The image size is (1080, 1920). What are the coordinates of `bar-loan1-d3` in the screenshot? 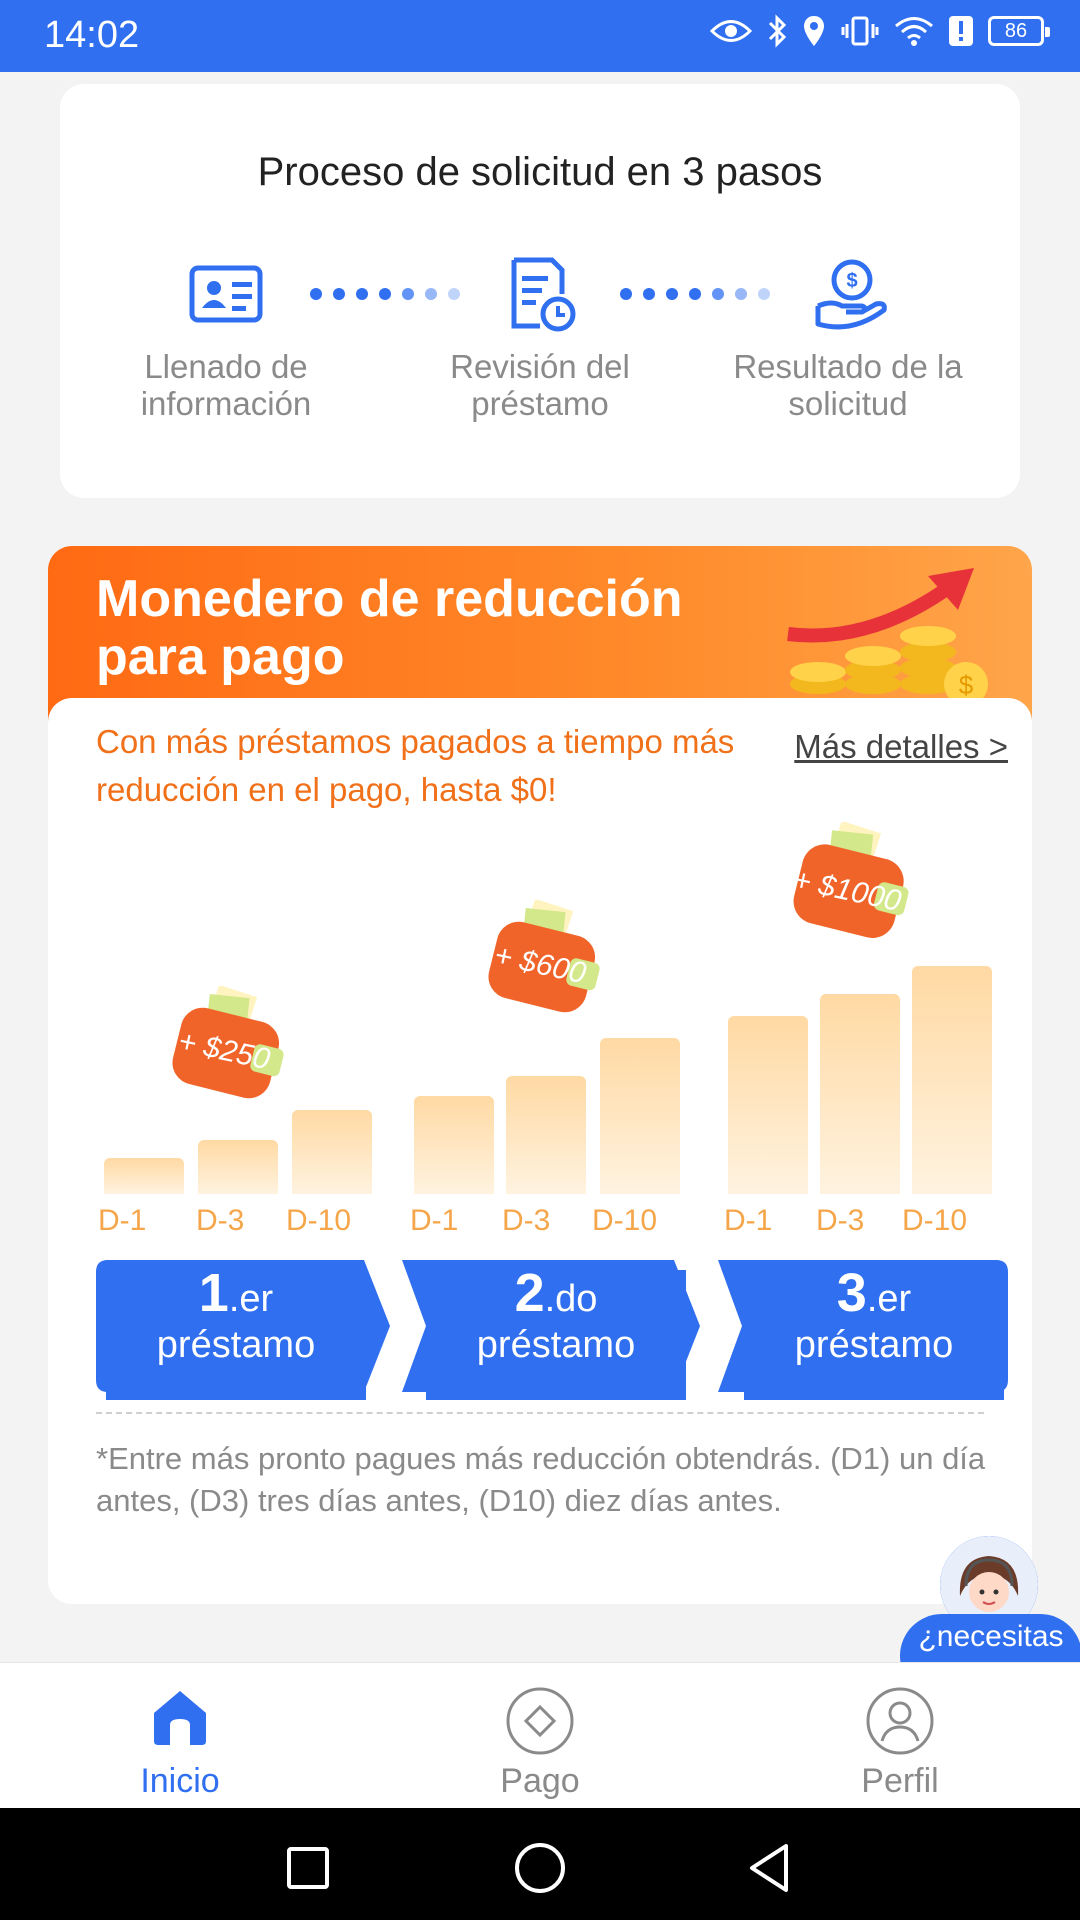 It's located at (238, 1167).